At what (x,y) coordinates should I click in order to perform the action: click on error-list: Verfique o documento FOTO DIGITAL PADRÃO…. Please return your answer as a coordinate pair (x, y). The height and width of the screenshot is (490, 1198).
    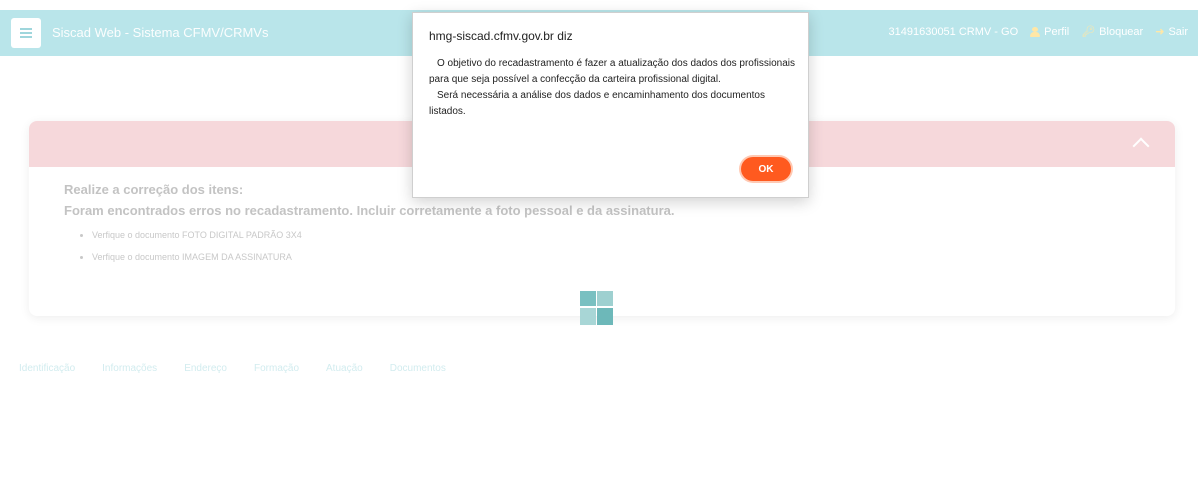
    Looking at the image, I should click on (602, 246).